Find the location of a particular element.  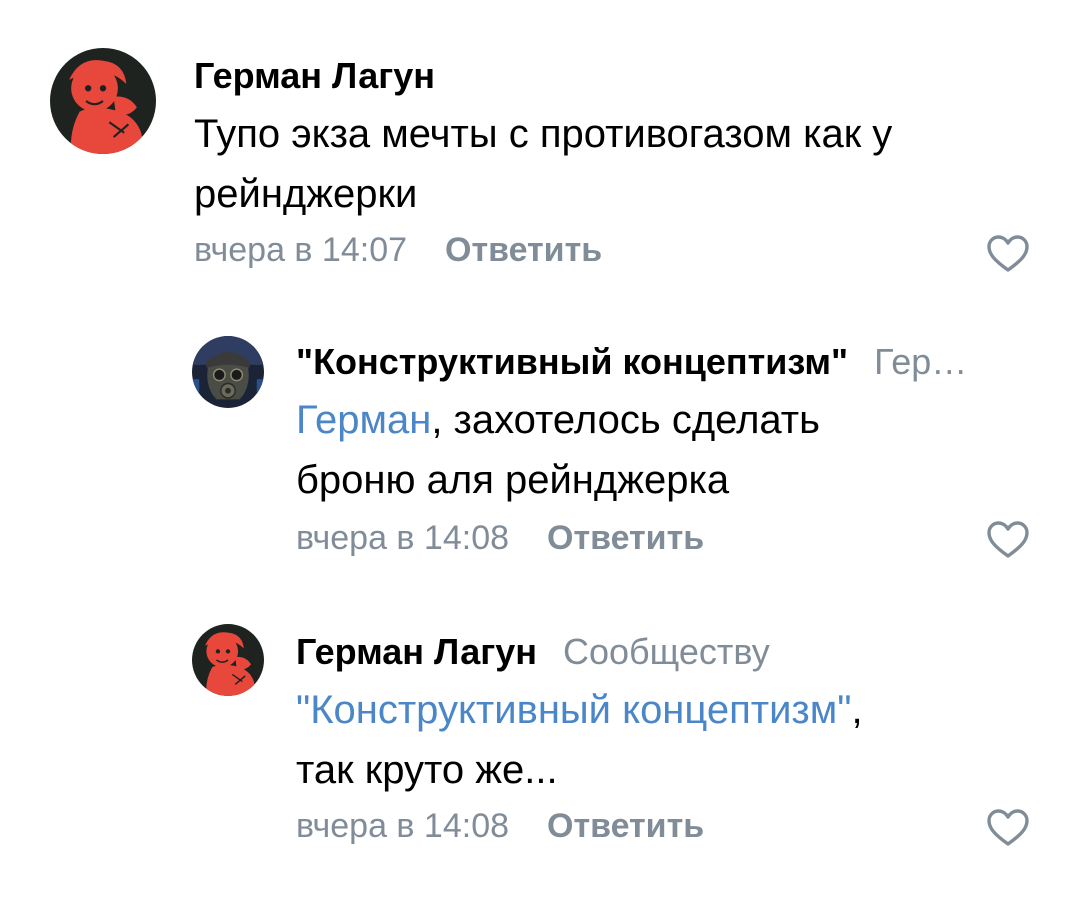

timestamp: вчера в 14:07 is located at coordinates (301, 250).